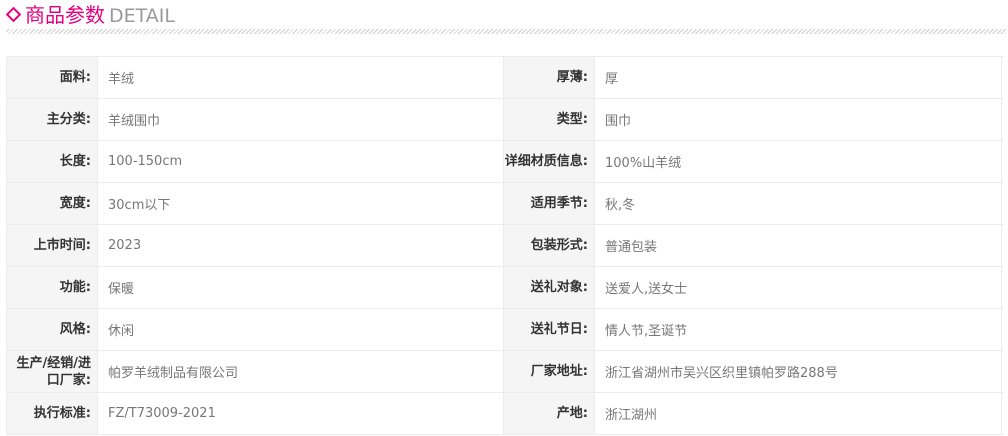 The width and height of the screenshot is (1008, 436). I want to click on param-value-text: 2023, so click(125, 245).